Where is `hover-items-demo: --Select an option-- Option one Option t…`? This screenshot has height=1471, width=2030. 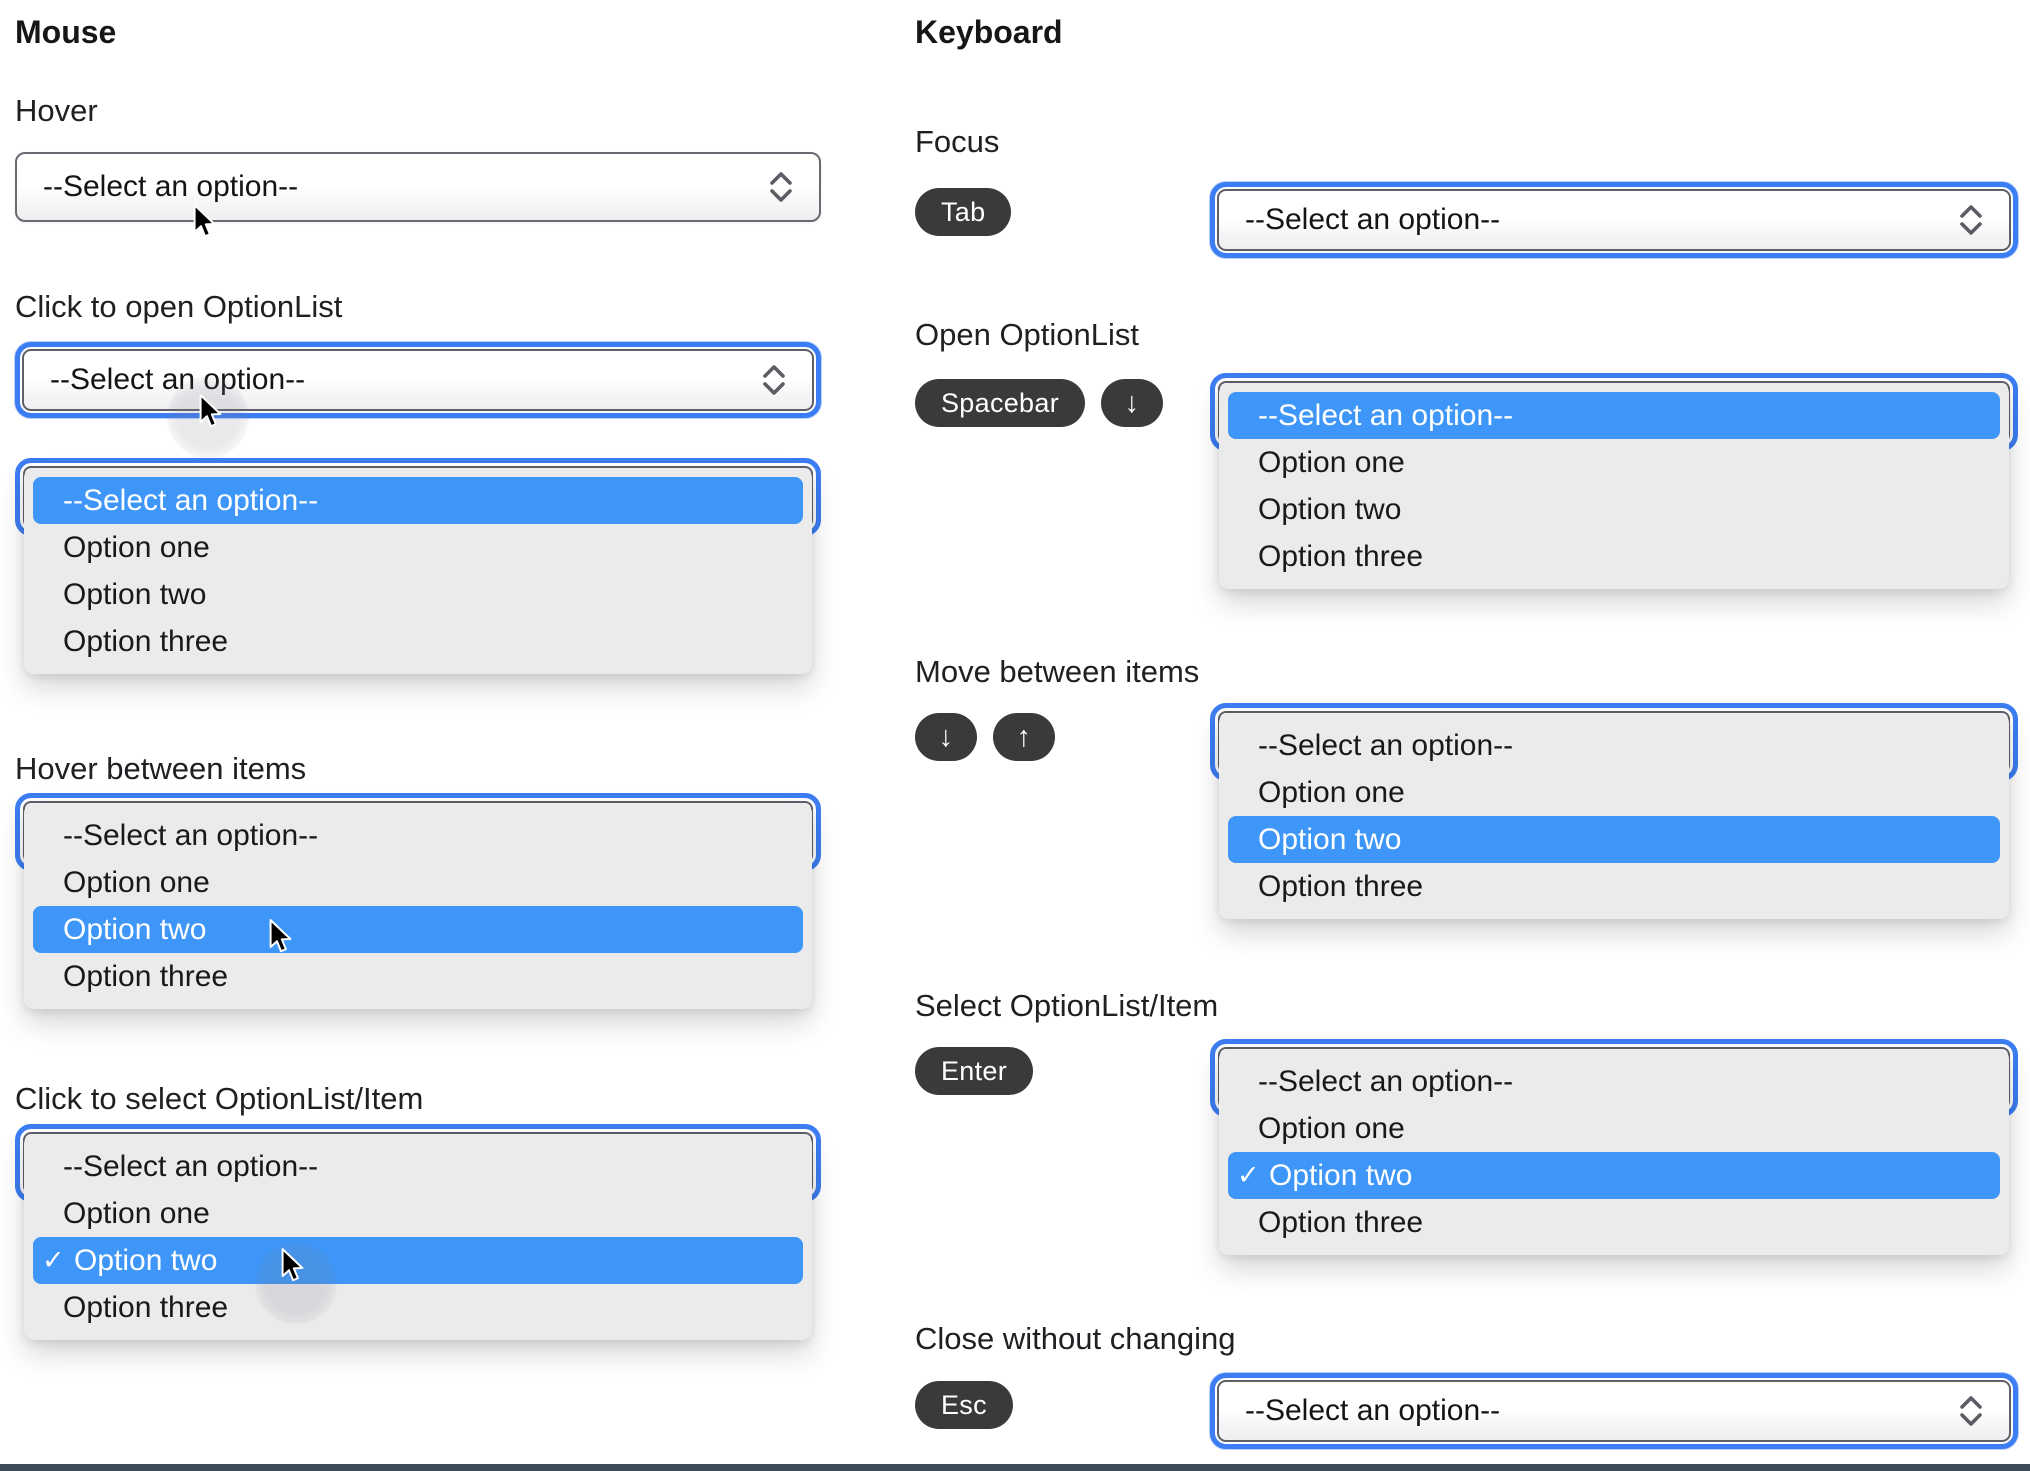
hover-items-demo: --Select an option-- Option one Option t… is located at coordinates (418, 901).